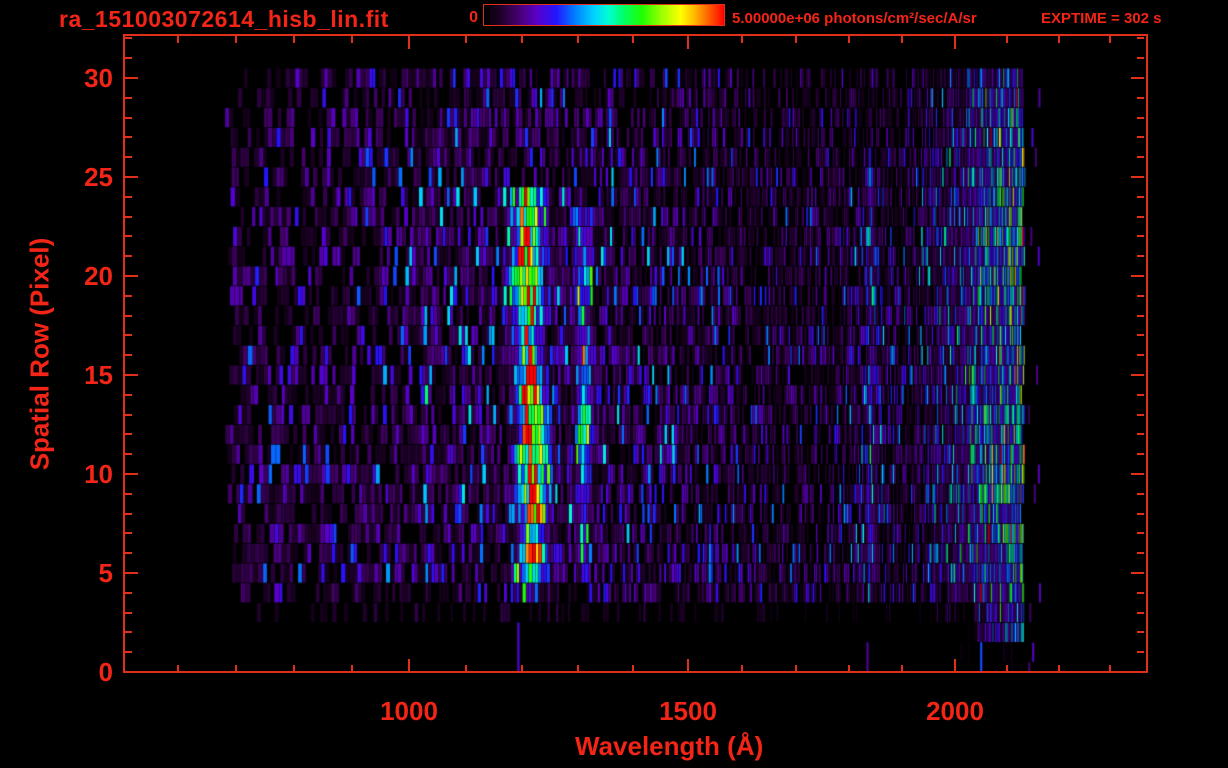 Image resolution: width=1228 pixels, height=768 pixels. What do you see at coordinates (669, 746) in the screenshot?
I see `x-axis-title: Wavelength (Å)` at bounding box center [669, 746].